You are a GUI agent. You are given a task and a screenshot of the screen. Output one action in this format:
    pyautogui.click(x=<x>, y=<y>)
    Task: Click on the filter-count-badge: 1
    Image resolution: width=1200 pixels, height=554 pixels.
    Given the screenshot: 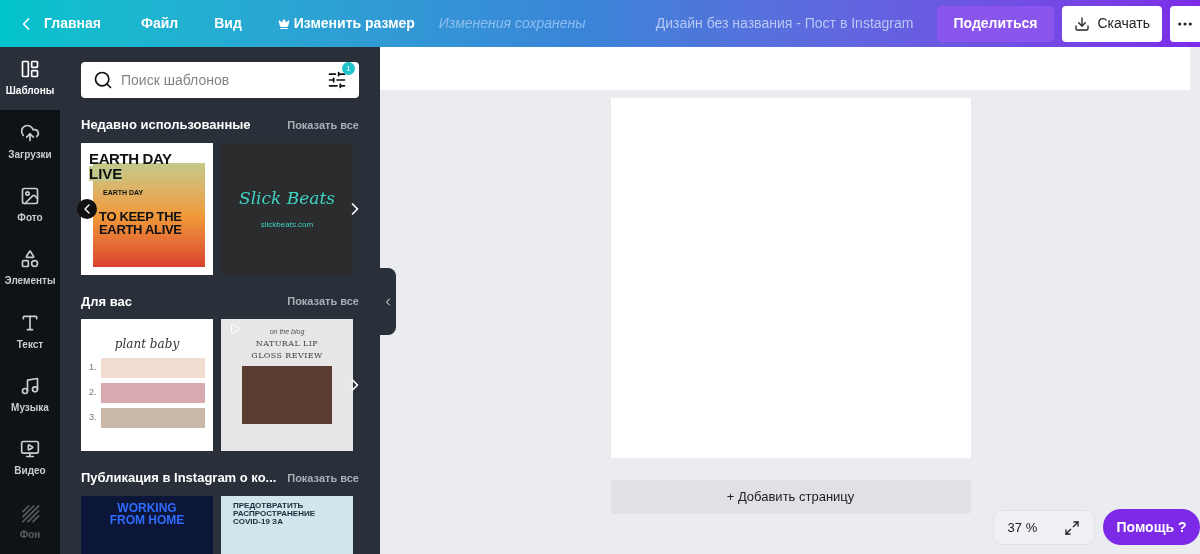 What is the action you would take?
    pyautogui.click(x=348, y=68)
    